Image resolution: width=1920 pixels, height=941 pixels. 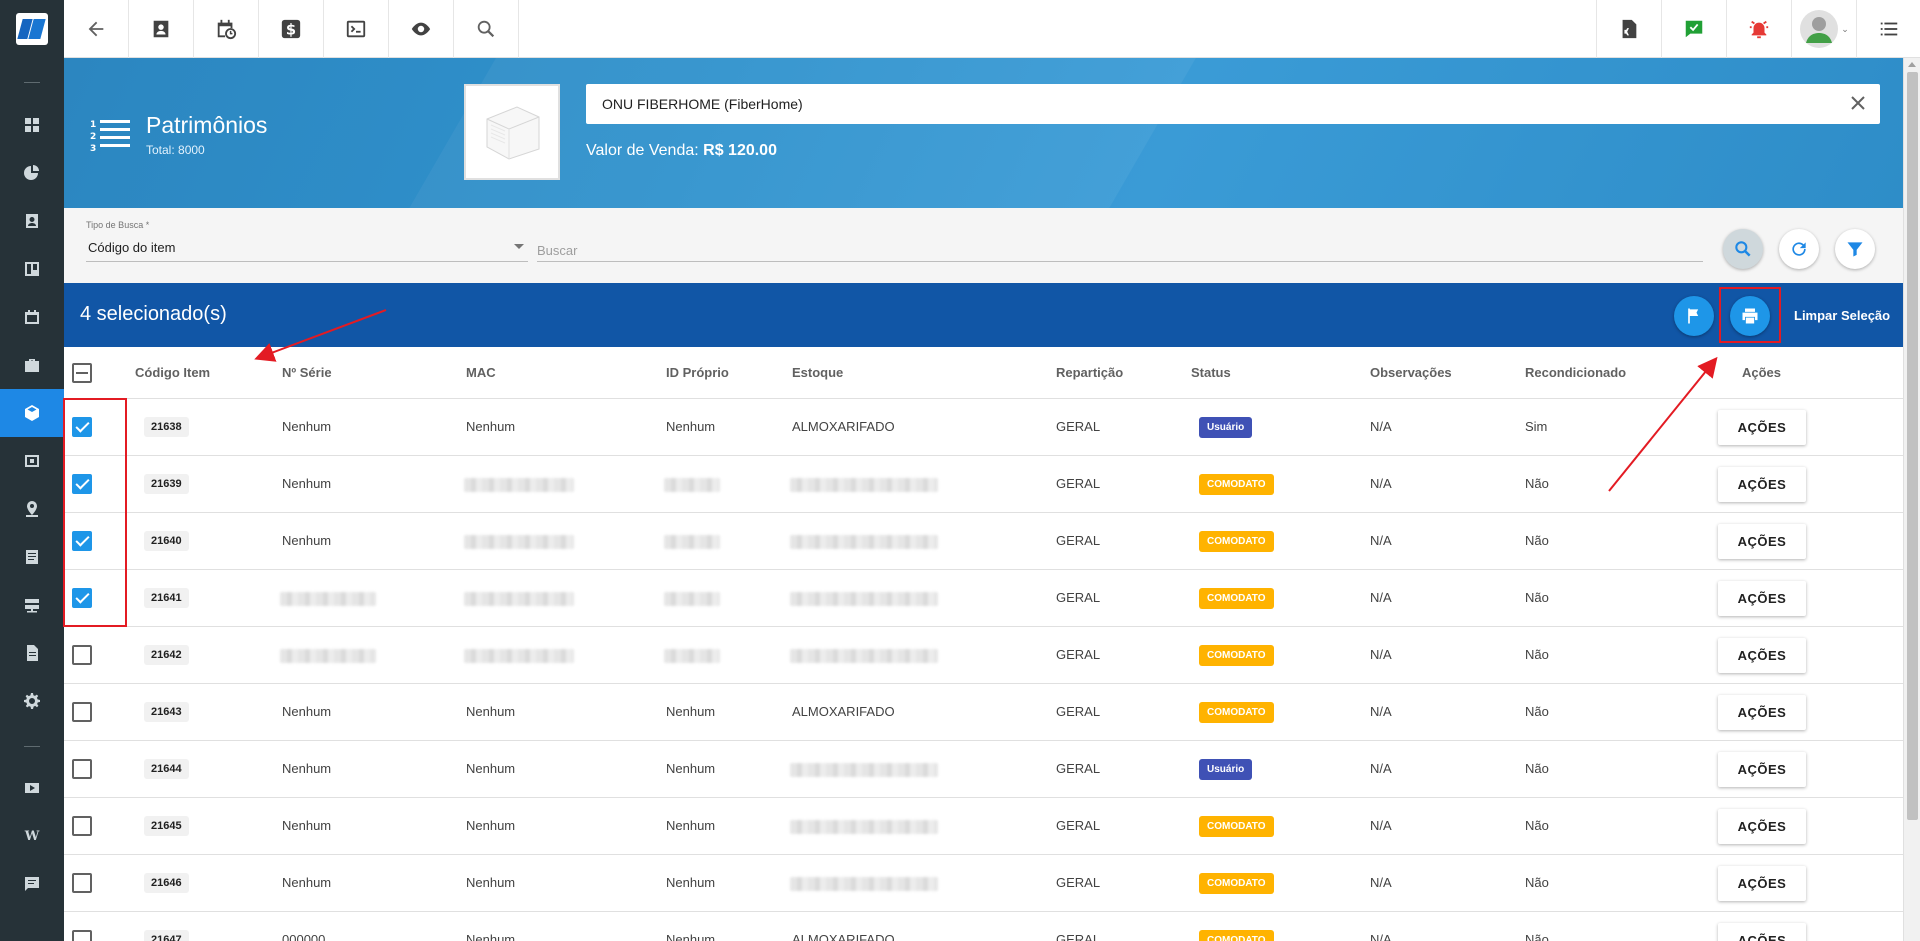 I want to click on close-icon, so click(x=1858, y=103).